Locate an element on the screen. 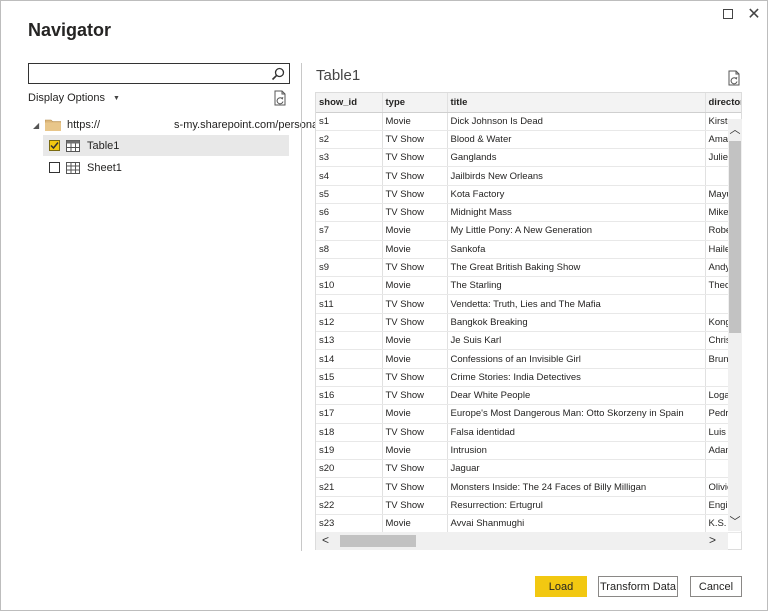  table-cell: Kota Factory is located at coordinates (576, 194).